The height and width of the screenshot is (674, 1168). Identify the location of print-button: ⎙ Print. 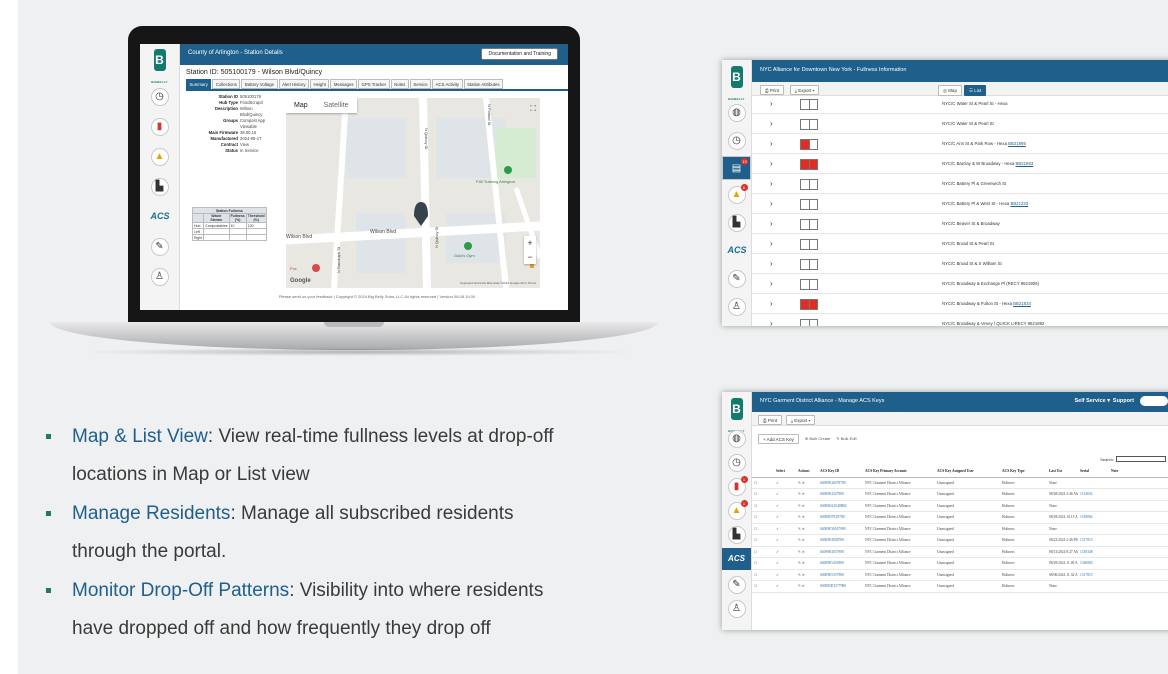
(770, 420).